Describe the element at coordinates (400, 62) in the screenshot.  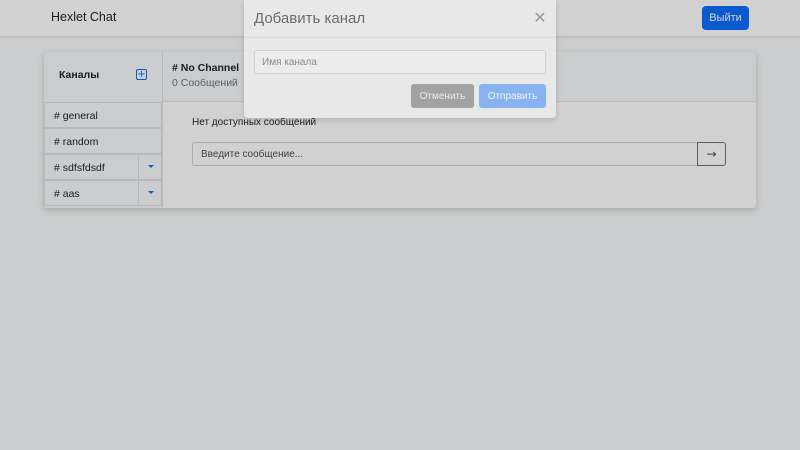
I see `channel-name-input` at that location.